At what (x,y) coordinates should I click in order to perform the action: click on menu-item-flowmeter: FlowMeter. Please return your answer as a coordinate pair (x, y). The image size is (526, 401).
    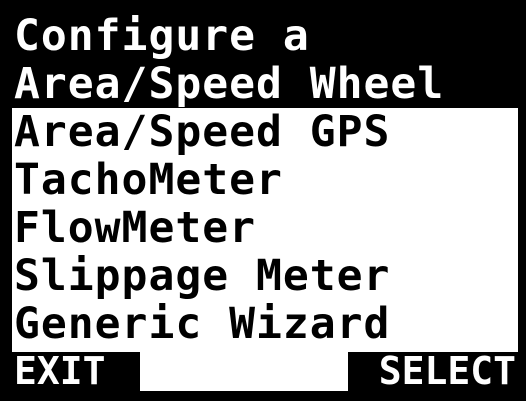
    Looking at the image, I should click on (265, 228).